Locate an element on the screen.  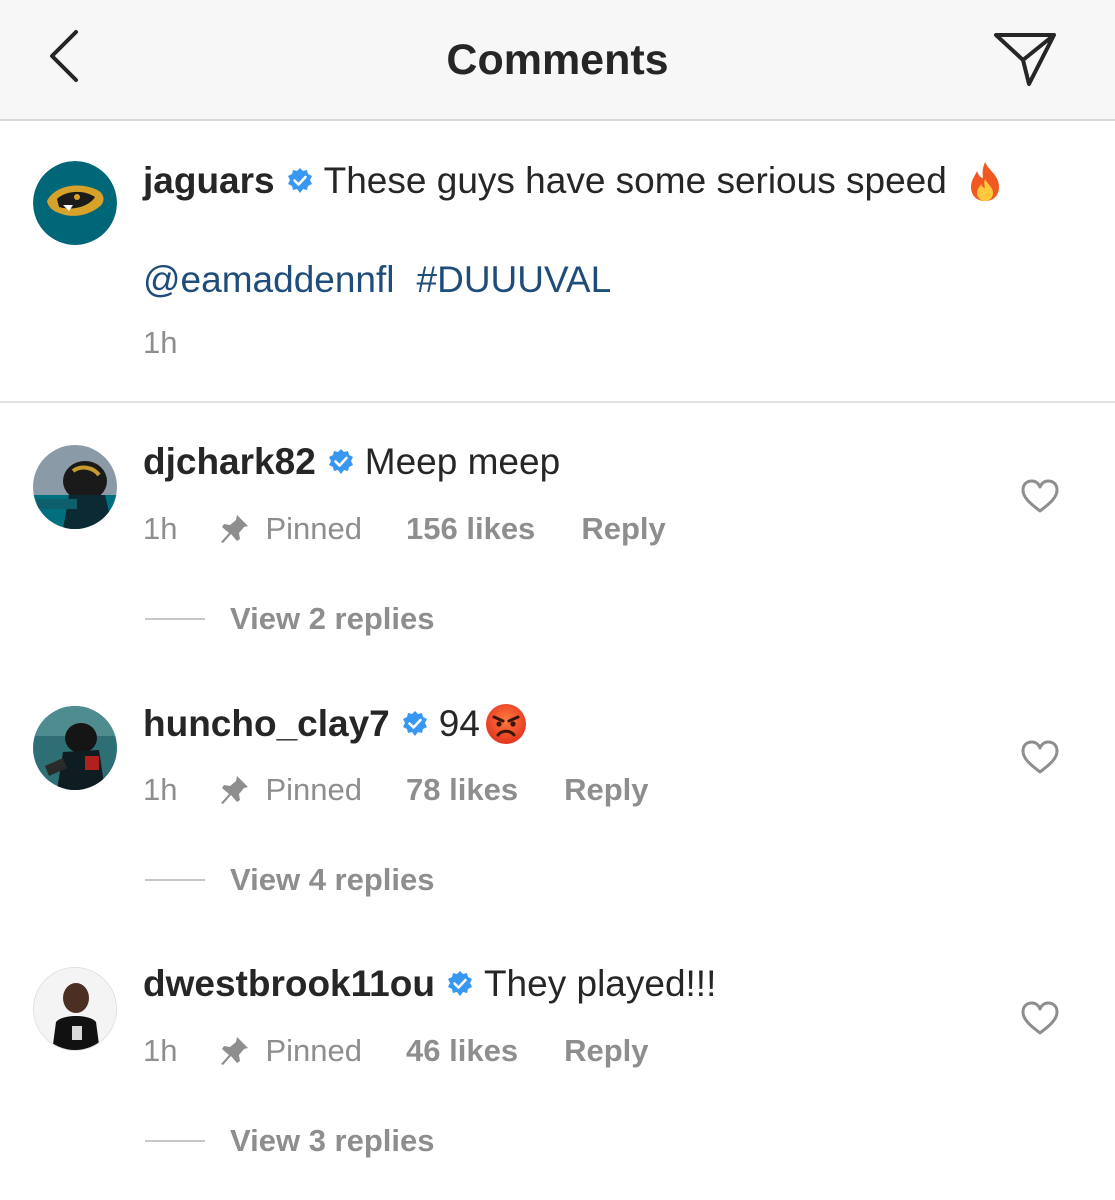
comment-meta: 1h Pinned 78 likes Reply is located at coordinates (395, 790).